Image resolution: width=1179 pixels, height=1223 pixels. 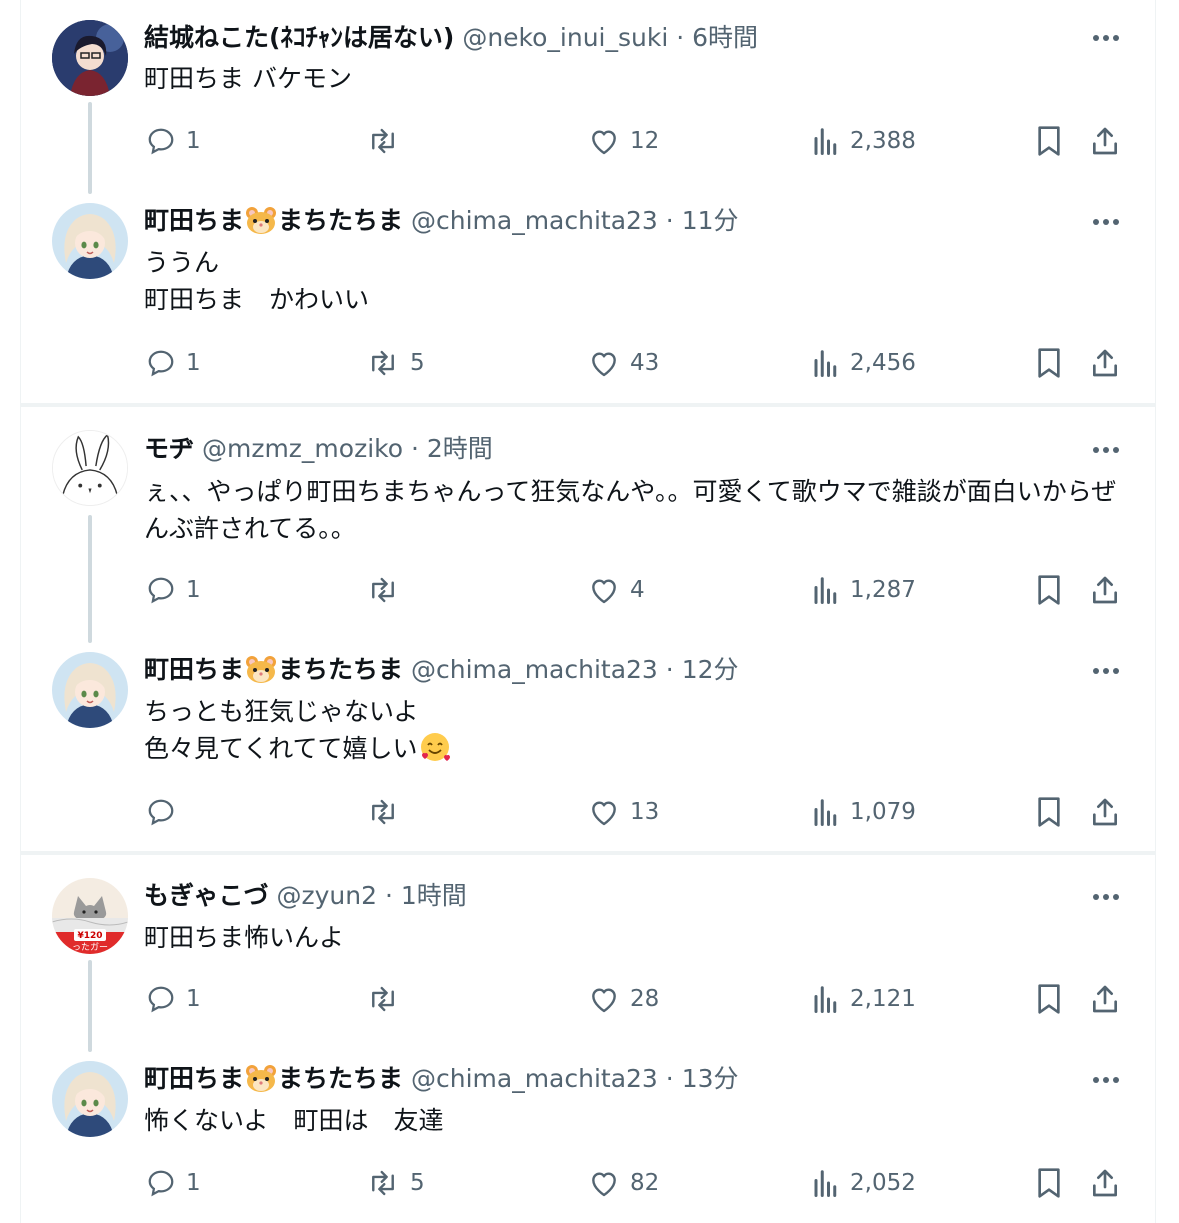 I want to click on like-count: 13, so click(x=645, y=812).